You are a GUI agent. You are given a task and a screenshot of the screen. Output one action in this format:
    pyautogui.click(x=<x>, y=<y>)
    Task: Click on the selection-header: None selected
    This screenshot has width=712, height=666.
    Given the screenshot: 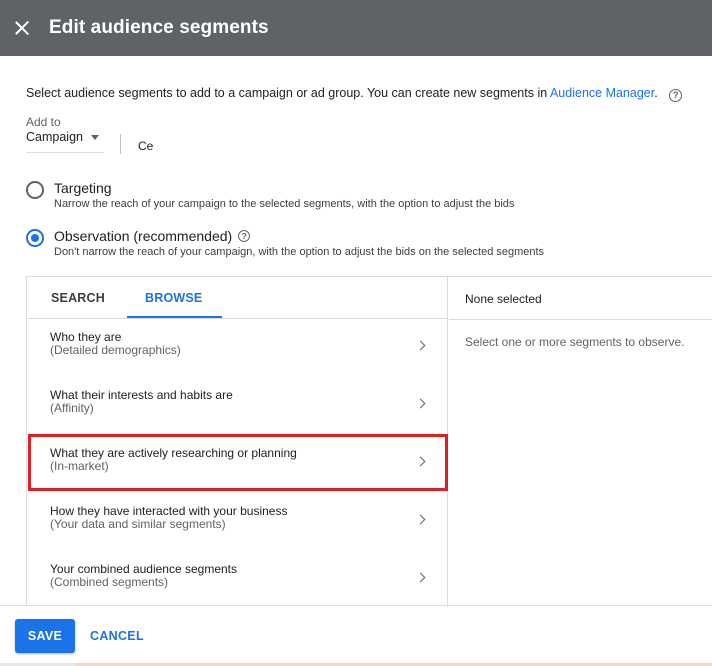 What is the action you would take?
    pyautogui.click(x=503, y=299)
    